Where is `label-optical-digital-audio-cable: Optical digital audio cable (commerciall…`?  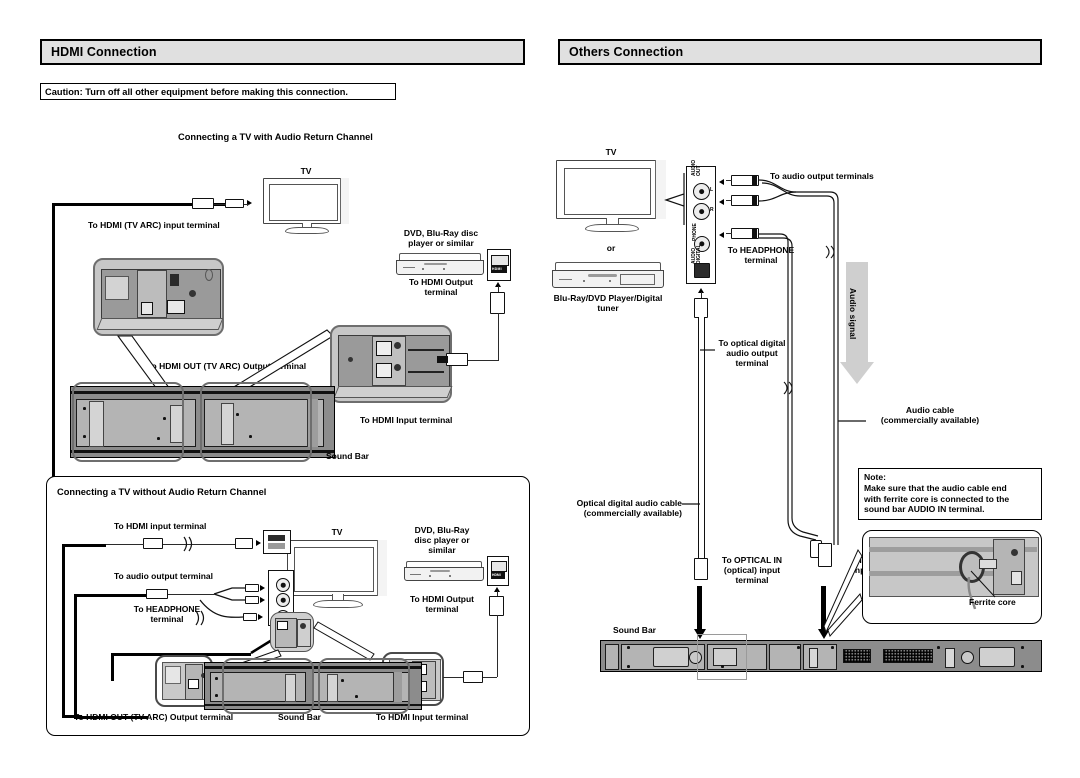
label-optical-digital-audio-cable: Optical digital audio cable (commerciall… is located at coordinates (629, 508).